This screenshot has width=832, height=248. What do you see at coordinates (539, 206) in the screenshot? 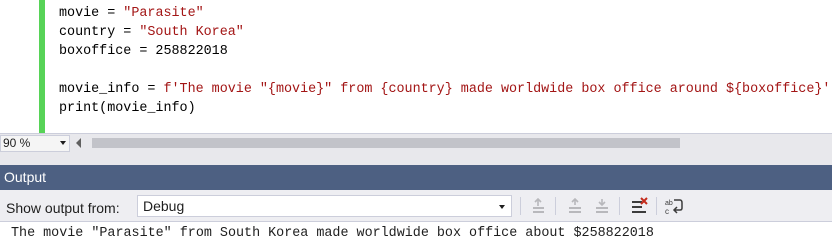
I see `go-to-previous-message-icon` at bounding box center [539, 206].